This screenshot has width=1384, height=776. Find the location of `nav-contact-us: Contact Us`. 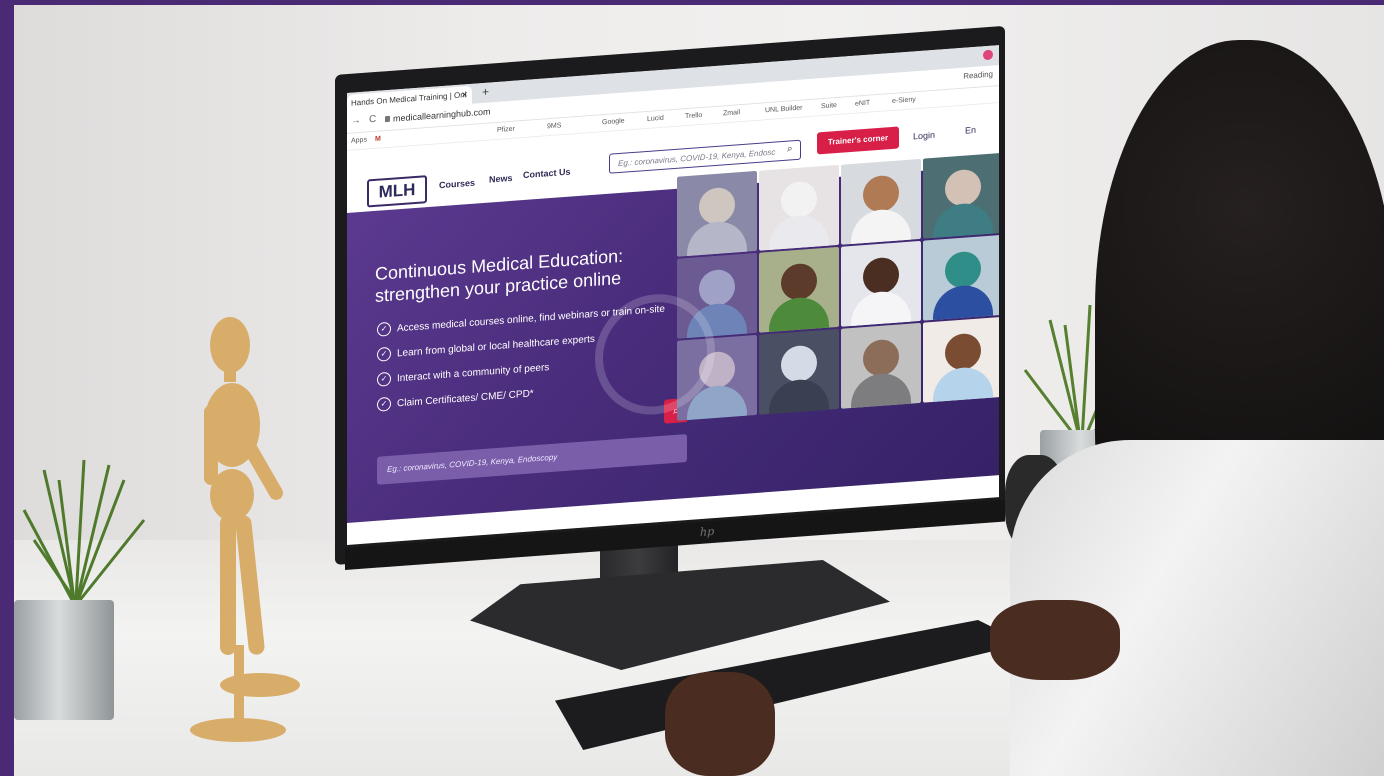

nav-contact-us: Contact Us is located at coordinates (547, 173).